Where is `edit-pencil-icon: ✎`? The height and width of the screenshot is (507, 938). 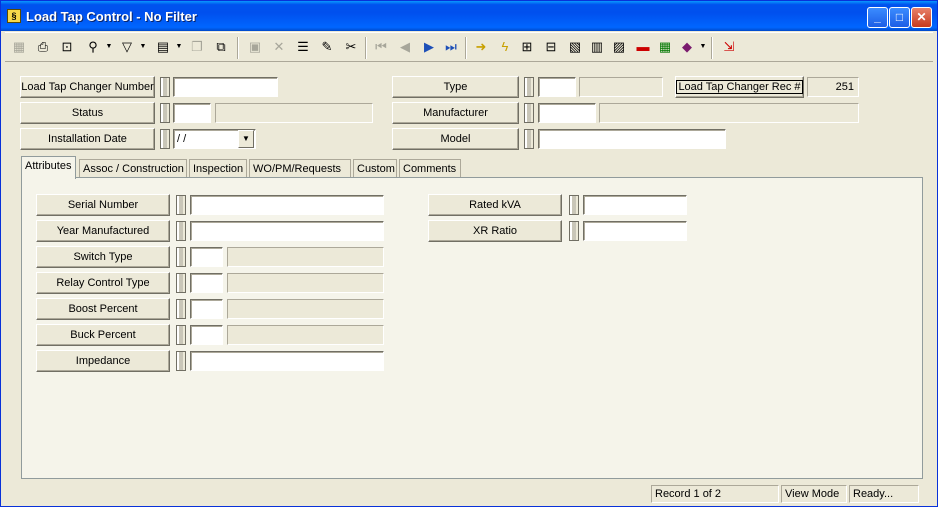
edit-pencil-icon: ✎ is located at coordinates (327, 47).